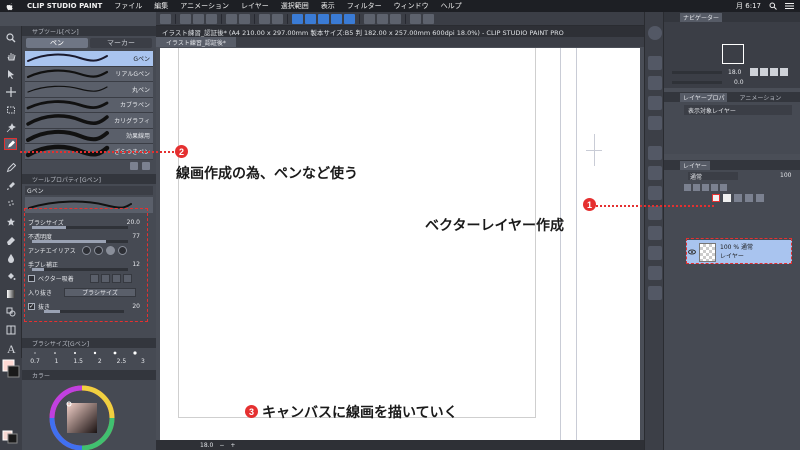 The height and width of the screenshot is (450, 800). I want to click on merge-down-icon, so click(749, 198).